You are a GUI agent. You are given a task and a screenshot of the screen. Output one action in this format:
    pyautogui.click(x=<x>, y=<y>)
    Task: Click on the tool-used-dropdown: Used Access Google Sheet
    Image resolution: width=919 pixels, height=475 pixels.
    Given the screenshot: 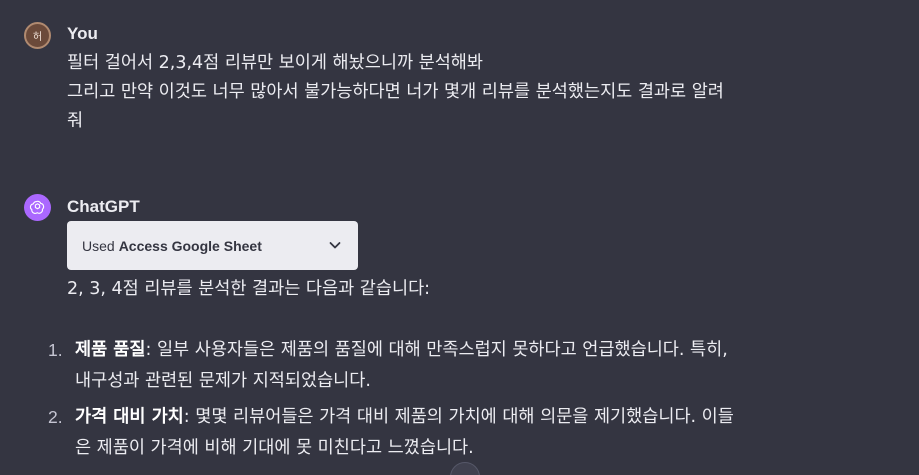 What is the action you would take?
    pyautogui.click(x=212, y=245)
    